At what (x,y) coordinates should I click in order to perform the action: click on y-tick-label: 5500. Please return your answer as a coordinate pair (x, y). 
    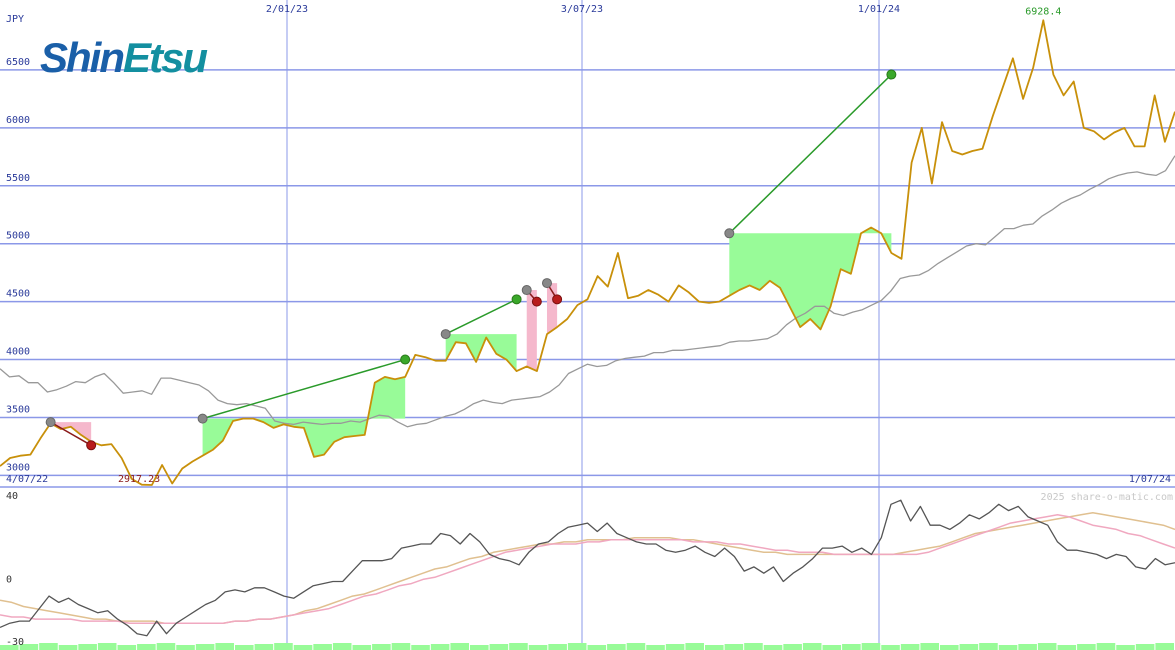
    Looking at the image, I should click on (18, 178).